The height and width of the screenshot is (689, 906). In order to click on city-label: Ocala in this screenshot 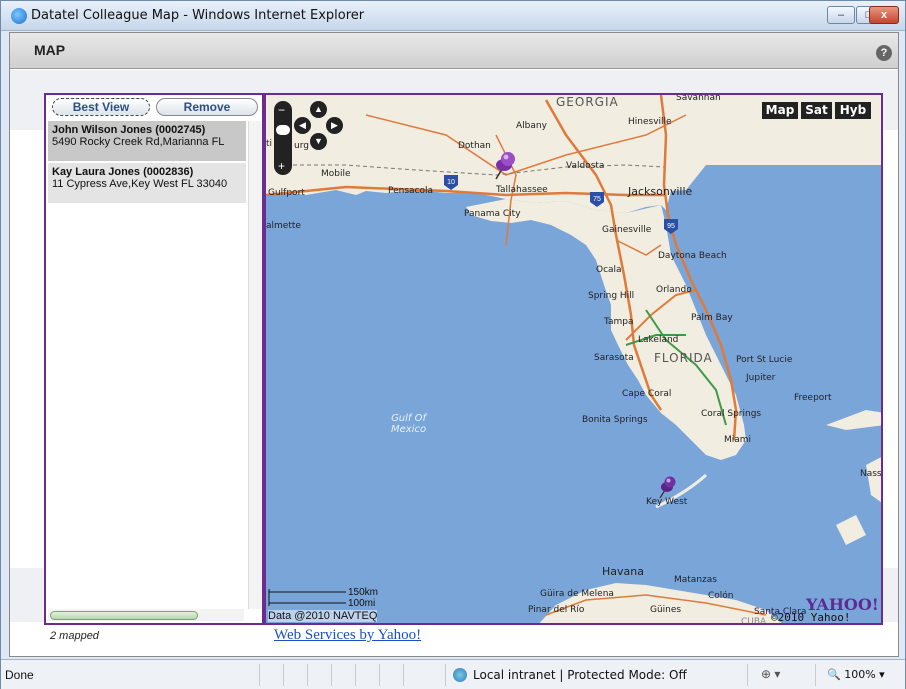, I will do `click(609, 270)`.